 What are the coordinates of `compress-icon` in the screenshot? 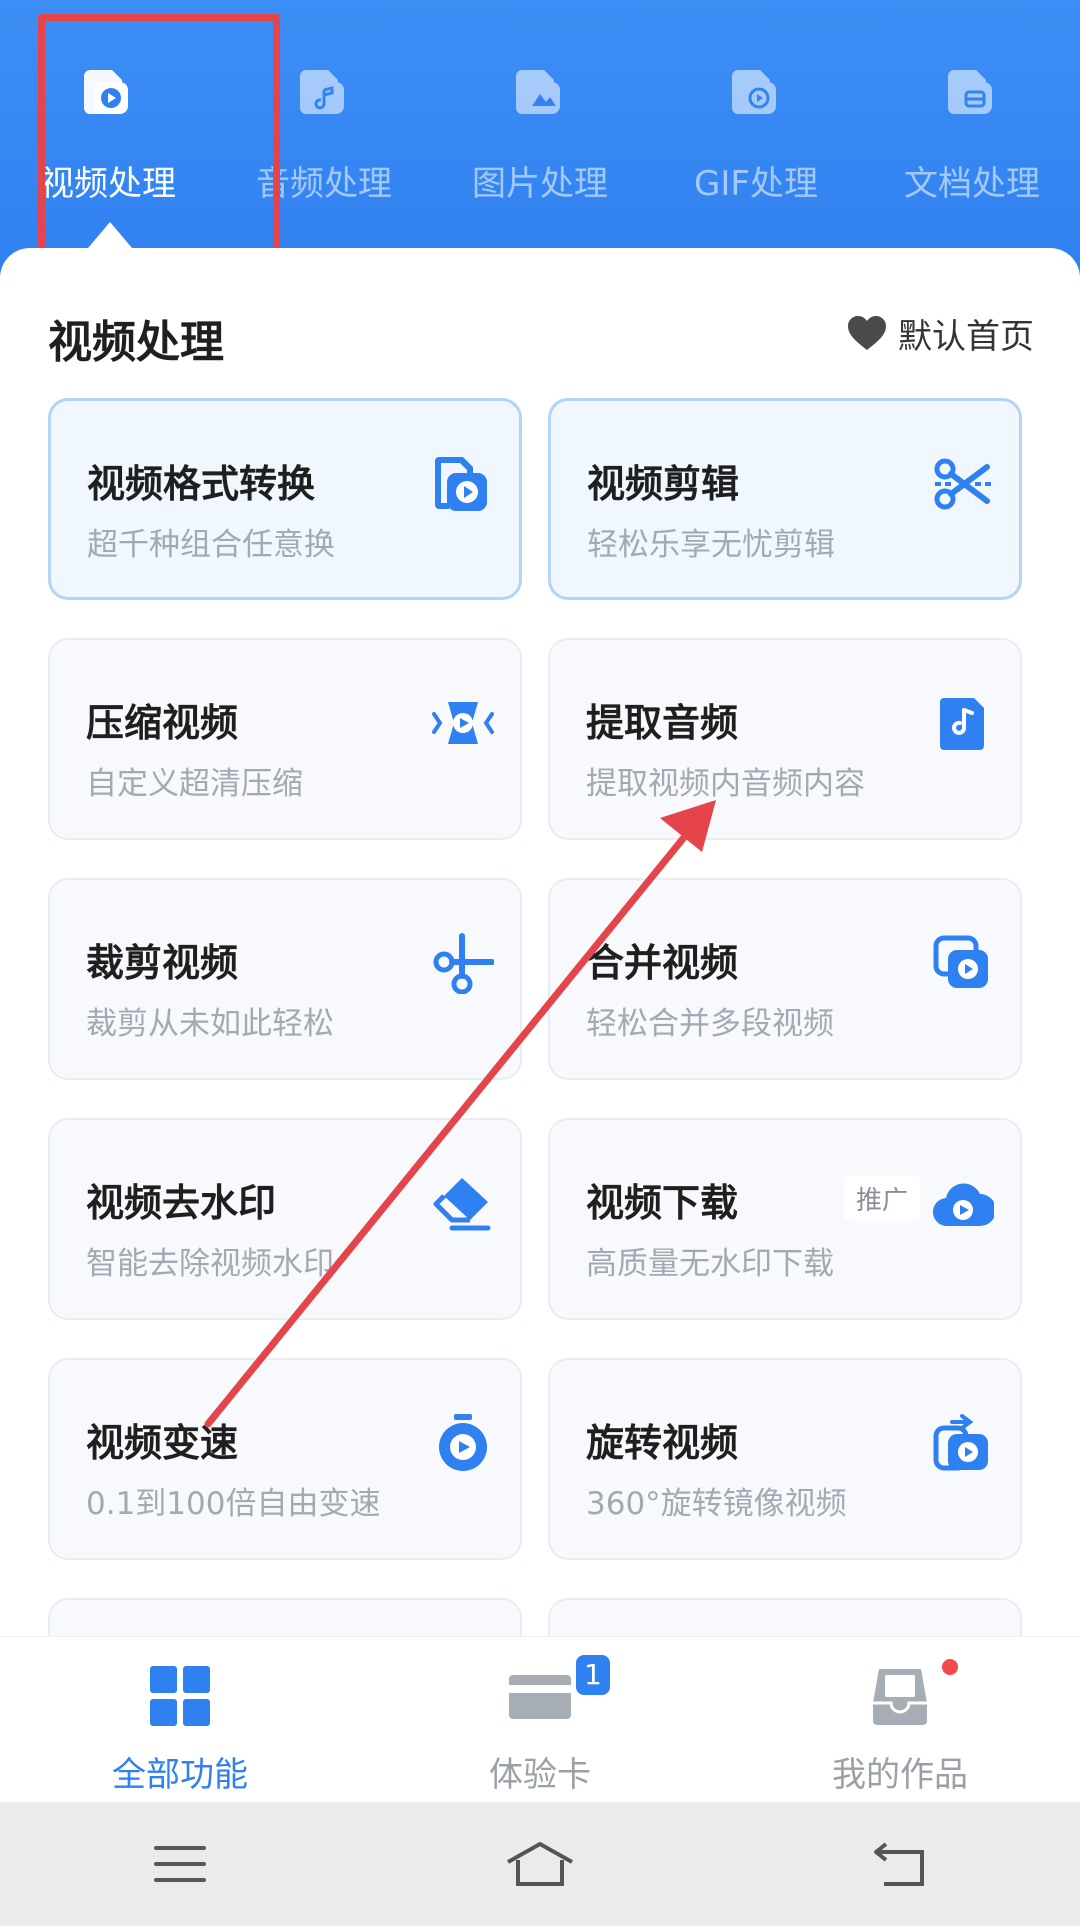 It's located at (463, 723).